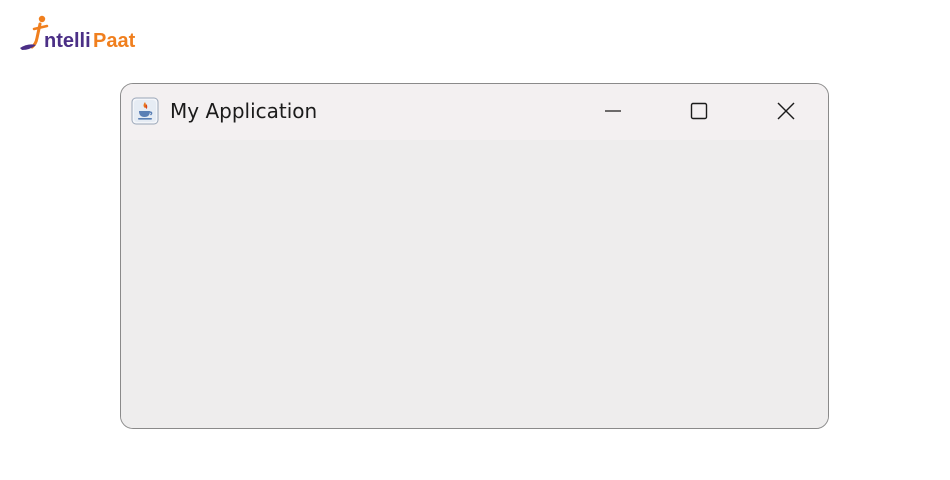 This screenshot has width=950, height=480. I want to click on close-button, so click(786, 111).